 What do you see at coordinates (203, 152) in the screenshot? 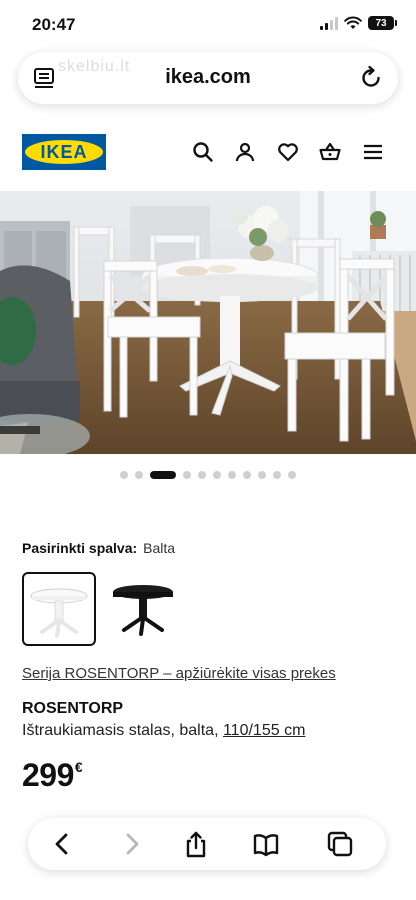
I see `search-icon` at bounding box center [203, 152].